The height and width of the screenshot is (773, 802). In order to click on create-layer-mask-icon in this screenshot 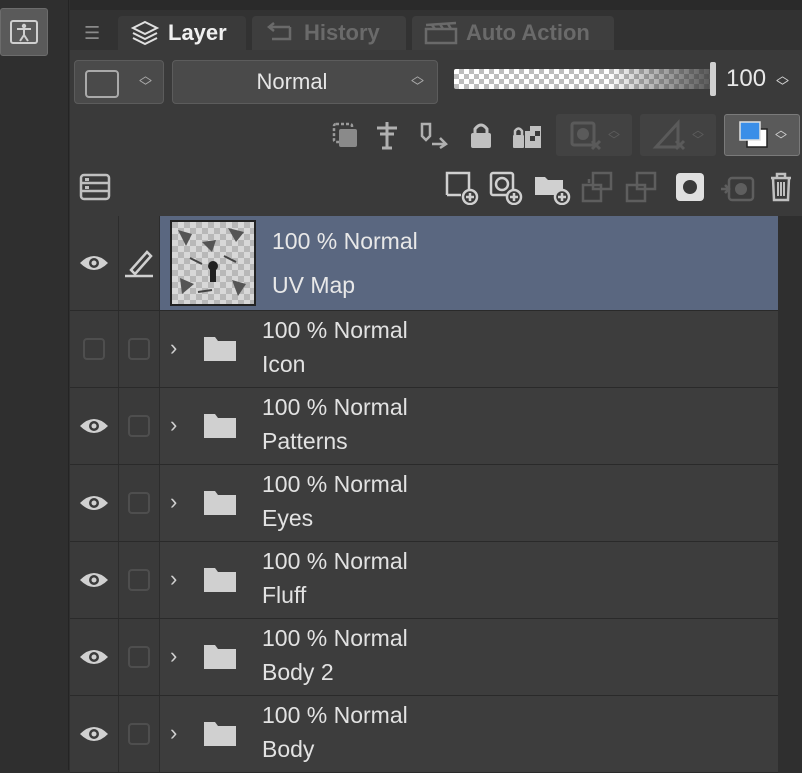, I will do `click(690, 187)`.